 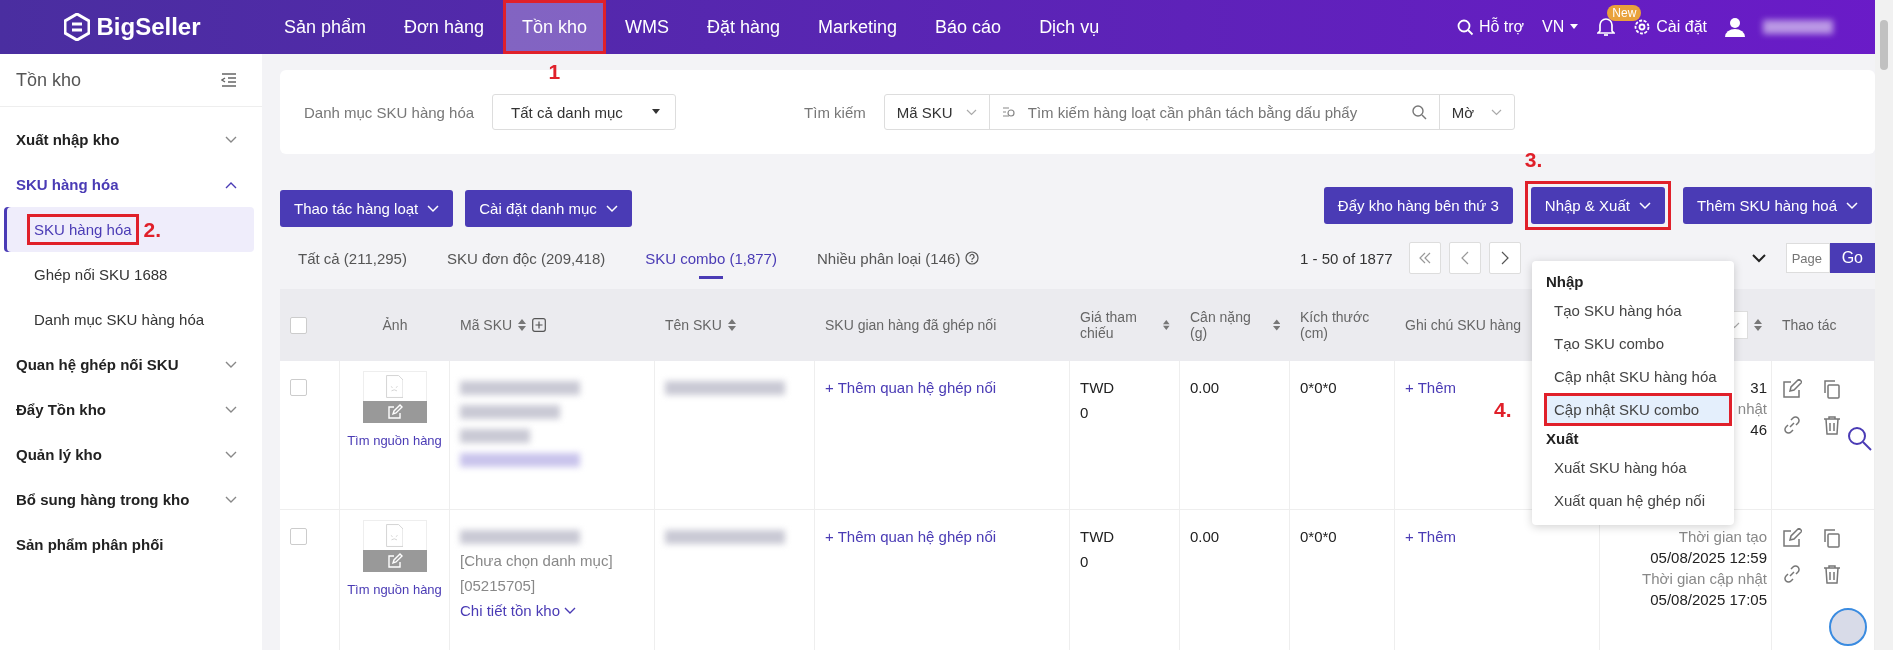 I want to click on sidebar-group: SKU hàng hóa, so click(x=131, y=184).